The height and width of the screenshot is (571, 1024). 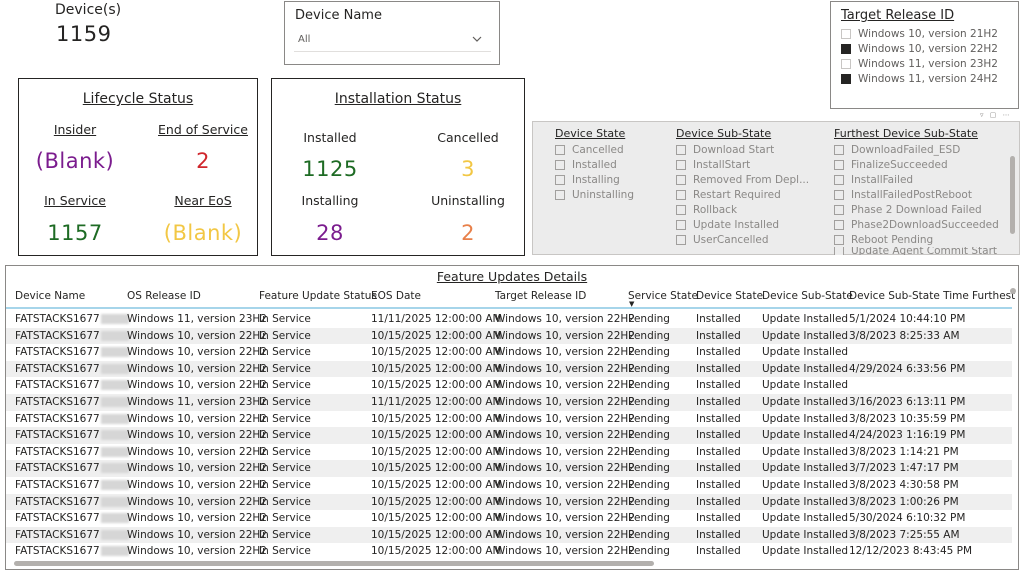 I want to click on target-release-item: Windows 10, version 21H2, so click(x=919, y=33).